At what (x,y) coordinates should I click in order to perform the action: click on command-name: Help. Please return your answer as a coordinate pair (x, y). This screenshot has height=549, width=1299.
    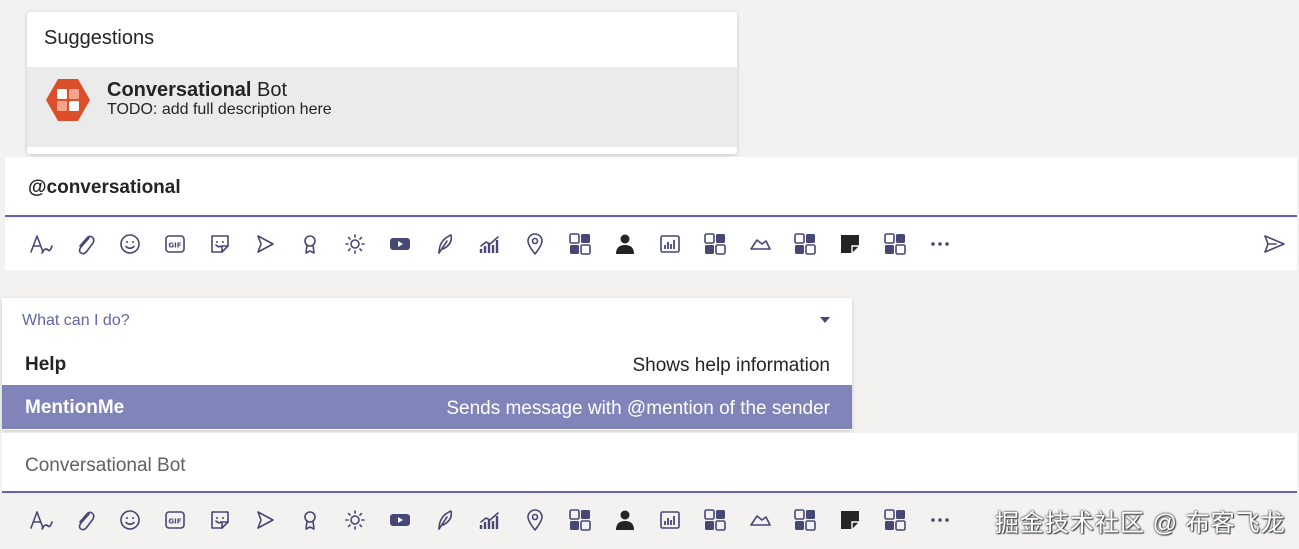
    Looking at the image, I should click on (46, 364).